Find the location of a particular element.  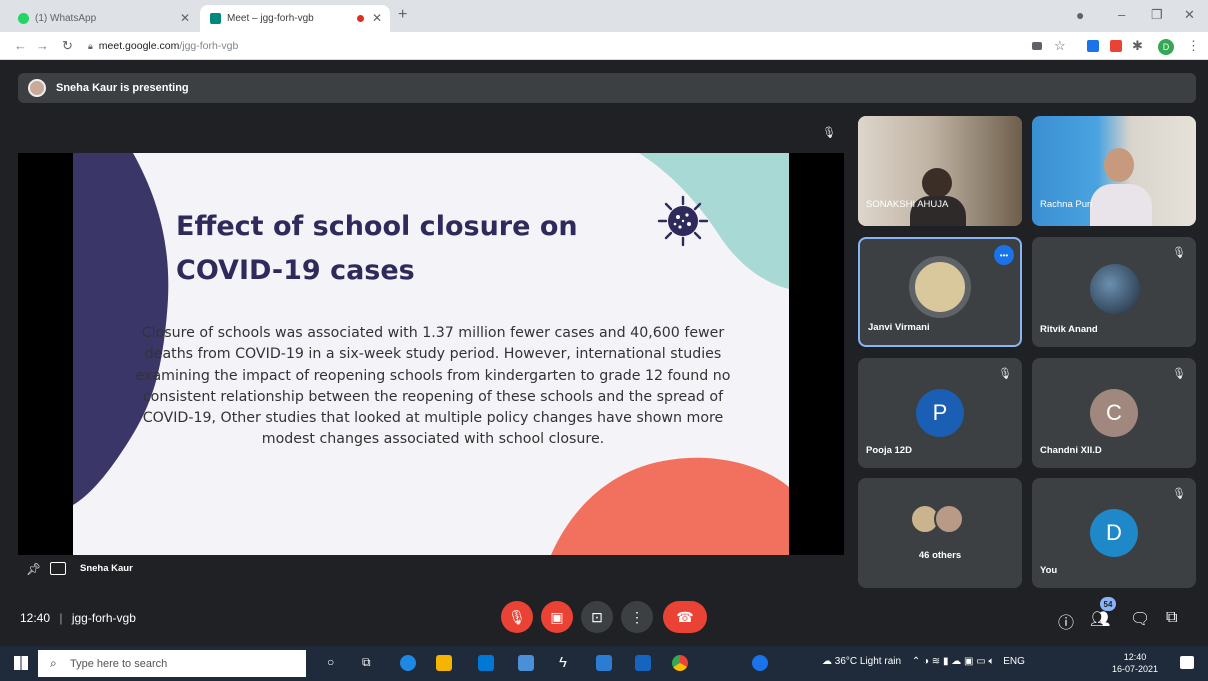

participant-name: Pooja 12D is located at coordinates (889, 450).